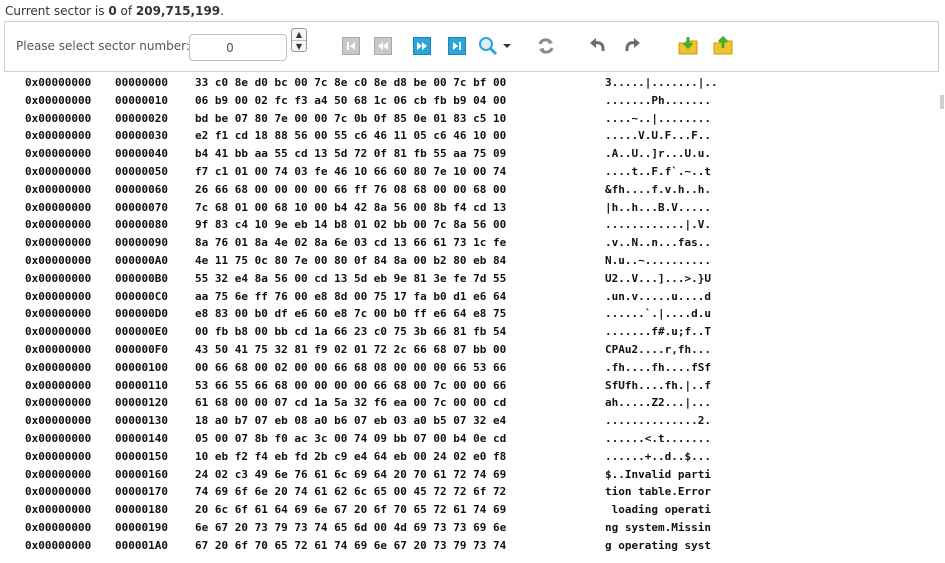 The height and width of the screenshot is (563, 945). I want to click on ascii-text: .v..N..n...fas.., so click(658, 243).